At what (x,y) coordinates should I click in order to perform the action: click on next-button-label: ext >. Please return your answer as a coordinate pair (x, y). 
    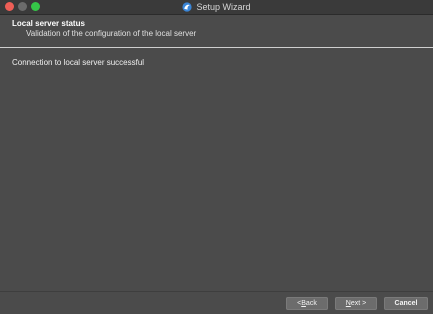
    Looking at the image, I should click on (358, 303).